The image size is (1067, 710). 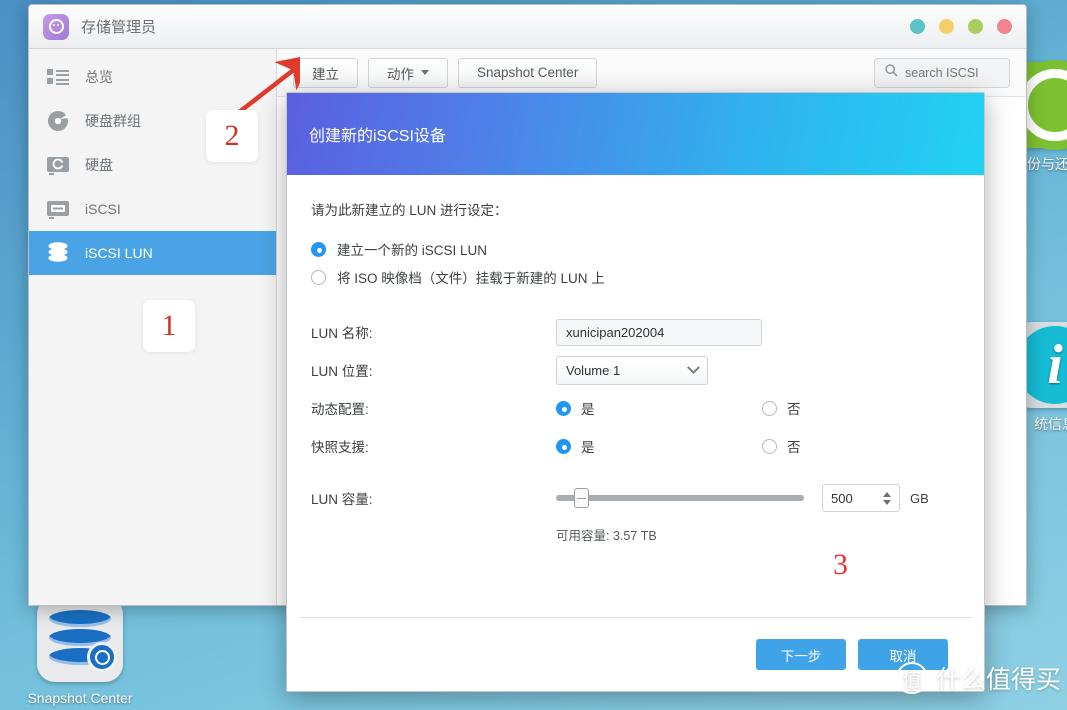 I want to click on action-button-label: 动作, so click(x=400, y=74).